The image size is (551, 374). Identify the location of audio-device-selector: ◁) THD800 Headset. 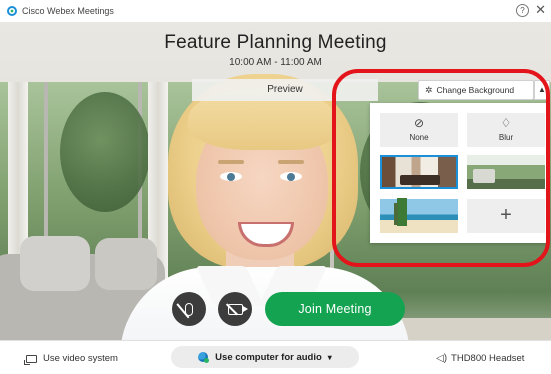
(480, 358).